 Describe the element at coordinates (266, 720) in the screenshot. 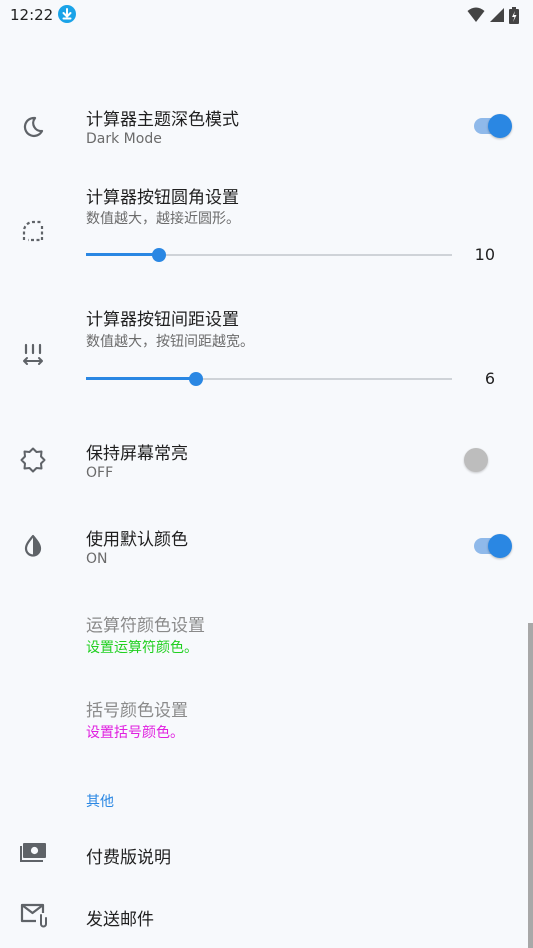

I see `bracket-color-row: 括号颜色设置 设置括号颜色。` at that location.